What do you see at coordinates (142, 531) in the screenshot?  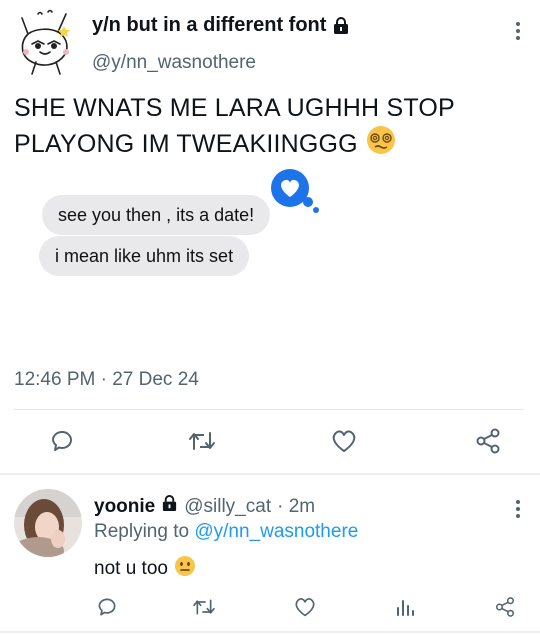 I see `replying-to-label: Replying to` at bounding box center [142, 531].